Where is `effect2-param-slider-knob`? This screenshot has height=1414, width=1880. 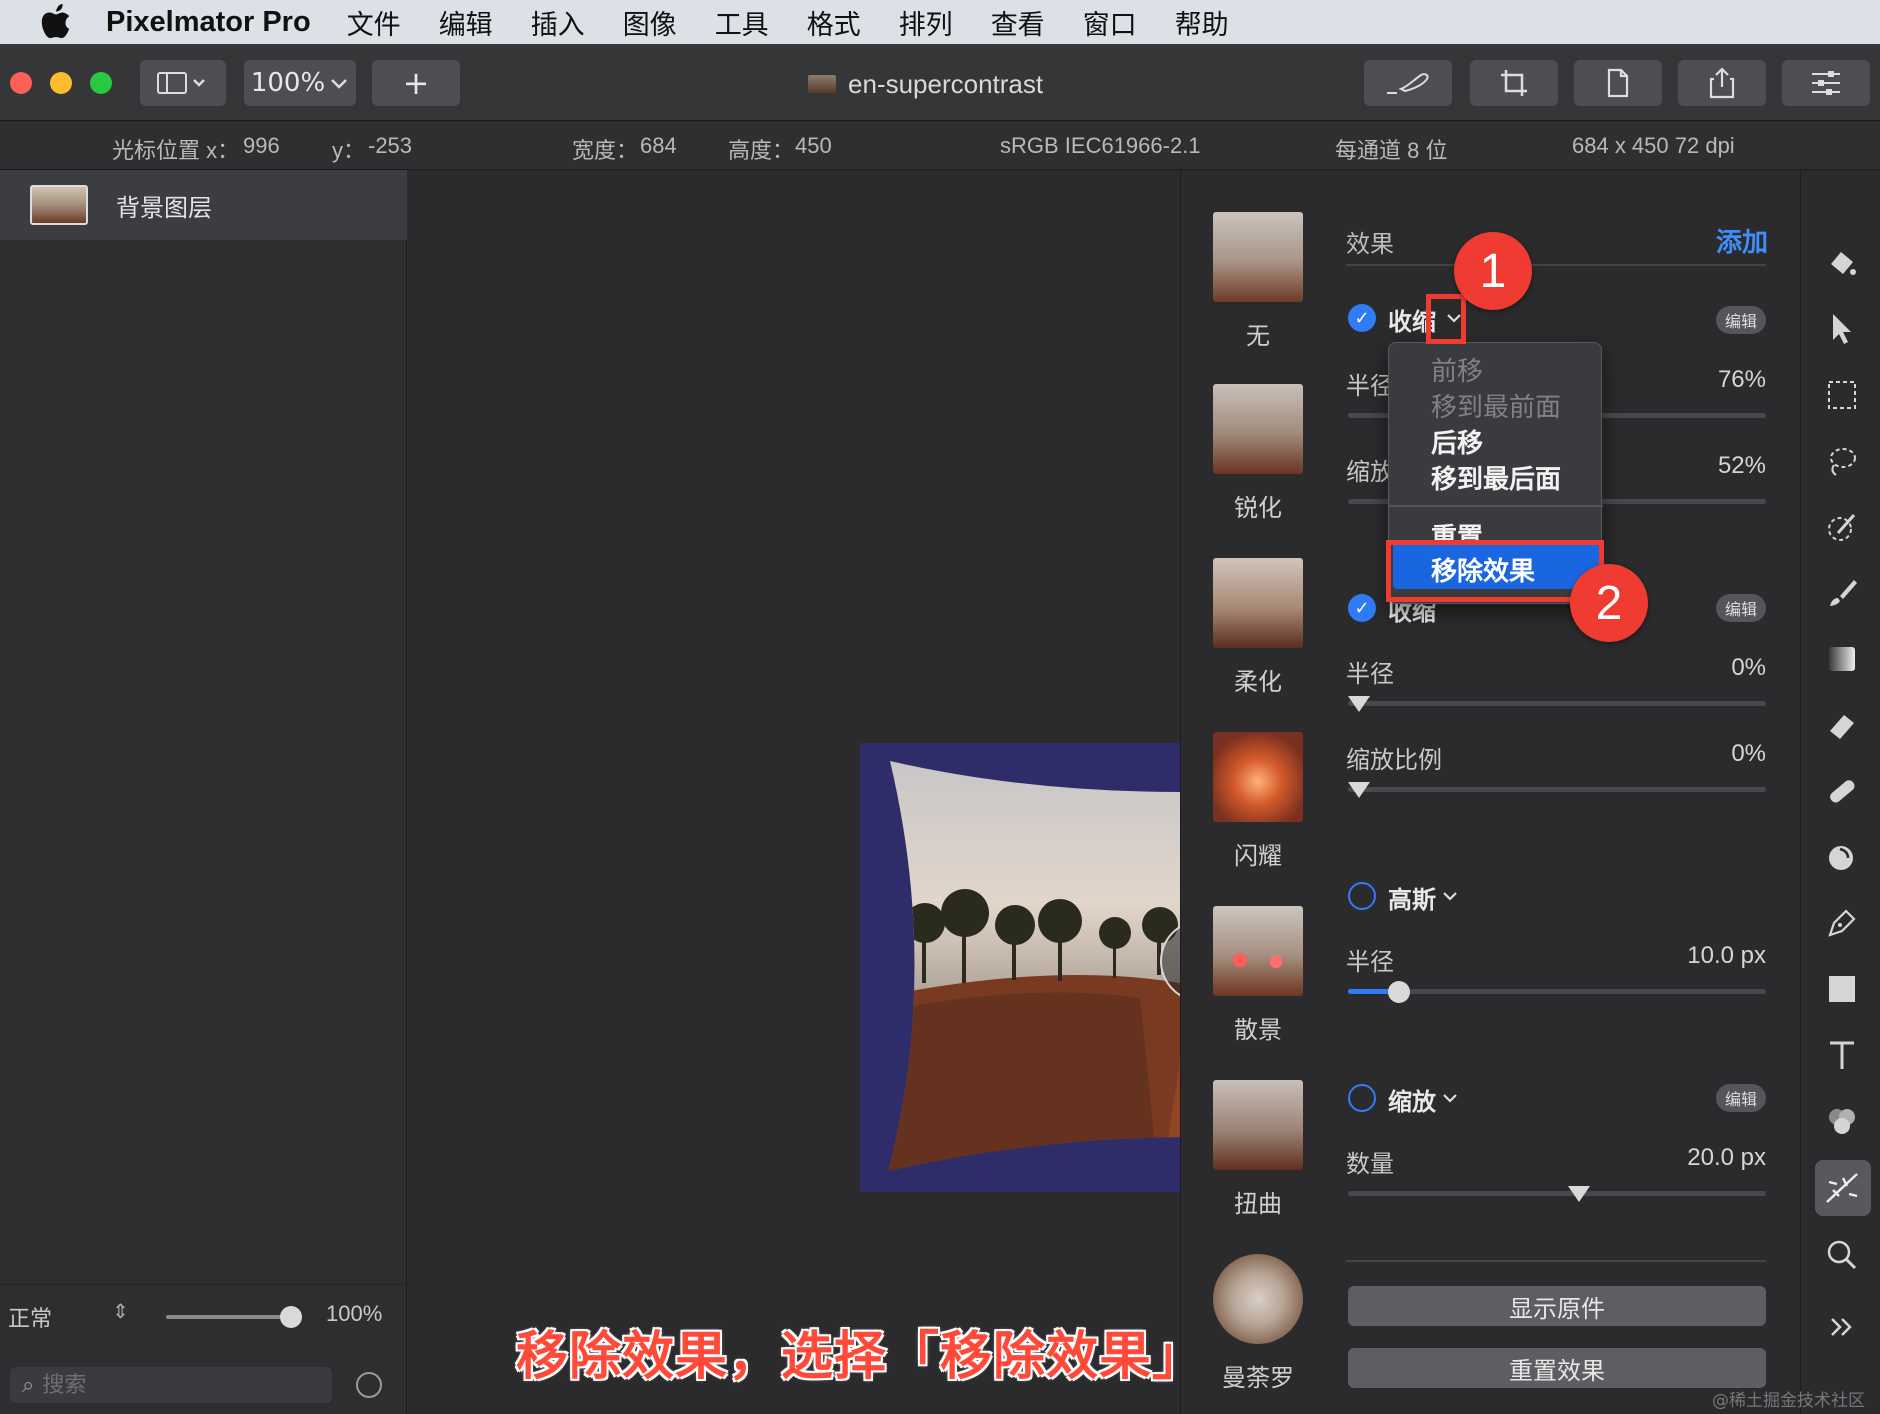 effect2-param-slider-knob is located at coordinates (1359, 704).